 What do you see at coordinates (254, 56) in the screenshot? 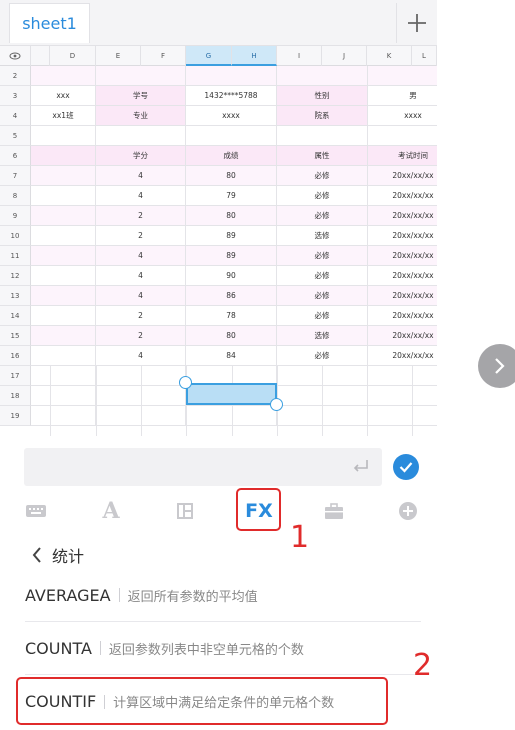
I see `column-header: H` at bounding box center [254, 56].